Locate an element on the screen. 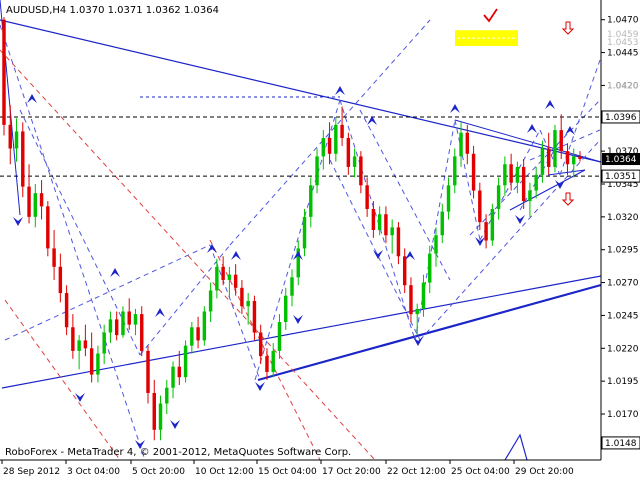 The height and width of the screenshot is (484, 640). y-tick-label: 1.0195 is located at coordinates (623, 382).